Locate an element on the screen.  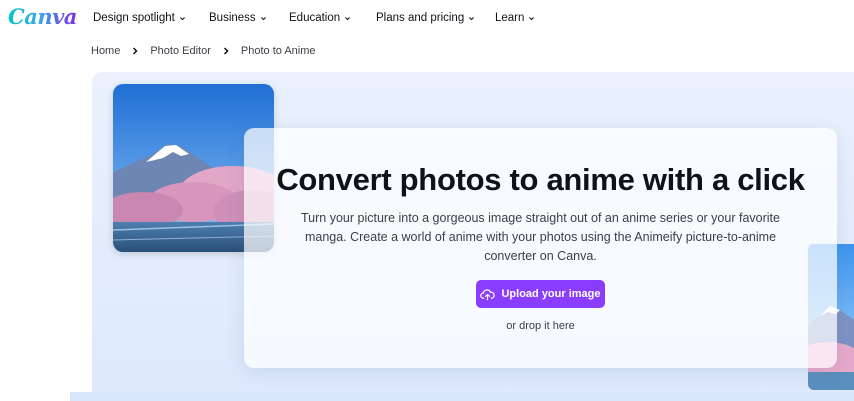
nav-label: Business is located at coordinates (232, 18).